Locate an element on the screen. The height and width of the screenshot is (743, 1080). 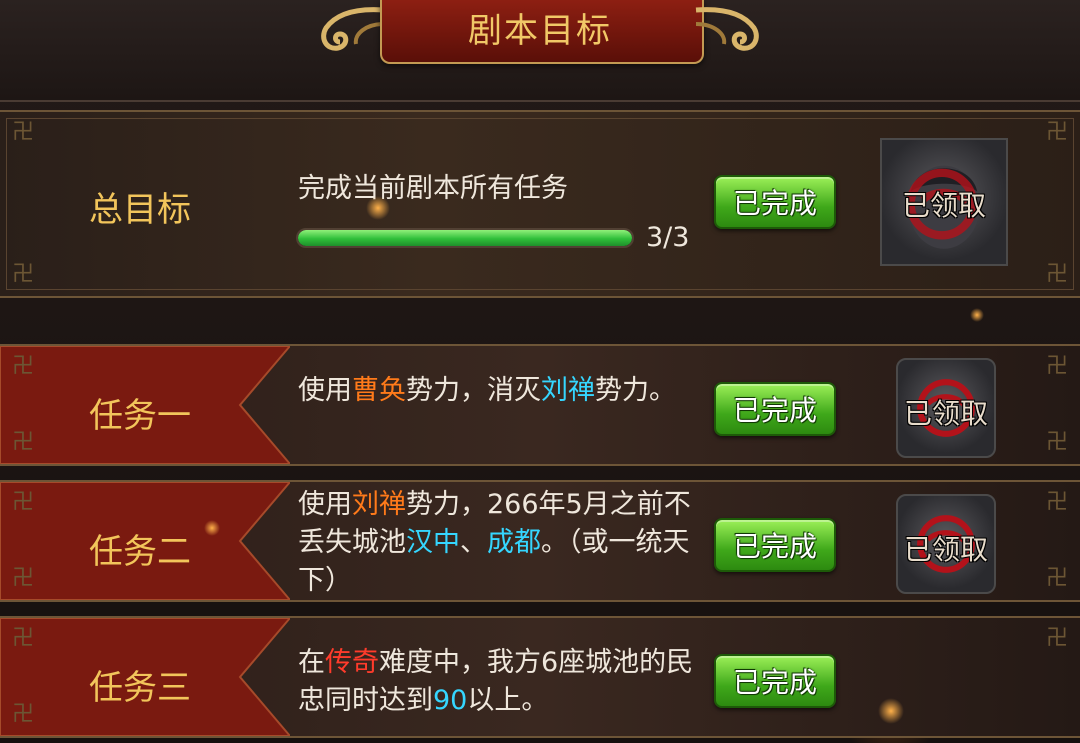
overall-reward-claimed-label: 已领取 is located at coordinates (943, 205).